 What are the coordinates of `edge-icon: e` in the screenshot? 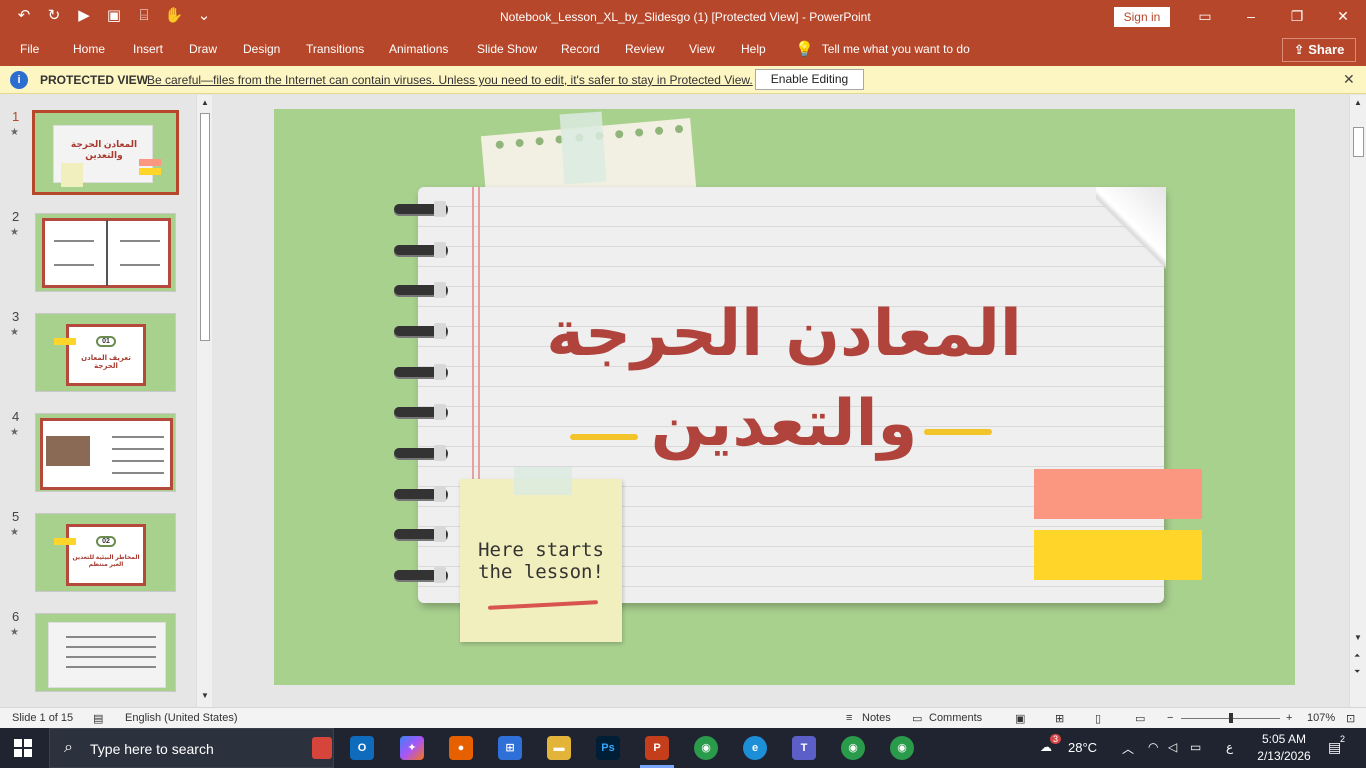 It's located at (755, 748).